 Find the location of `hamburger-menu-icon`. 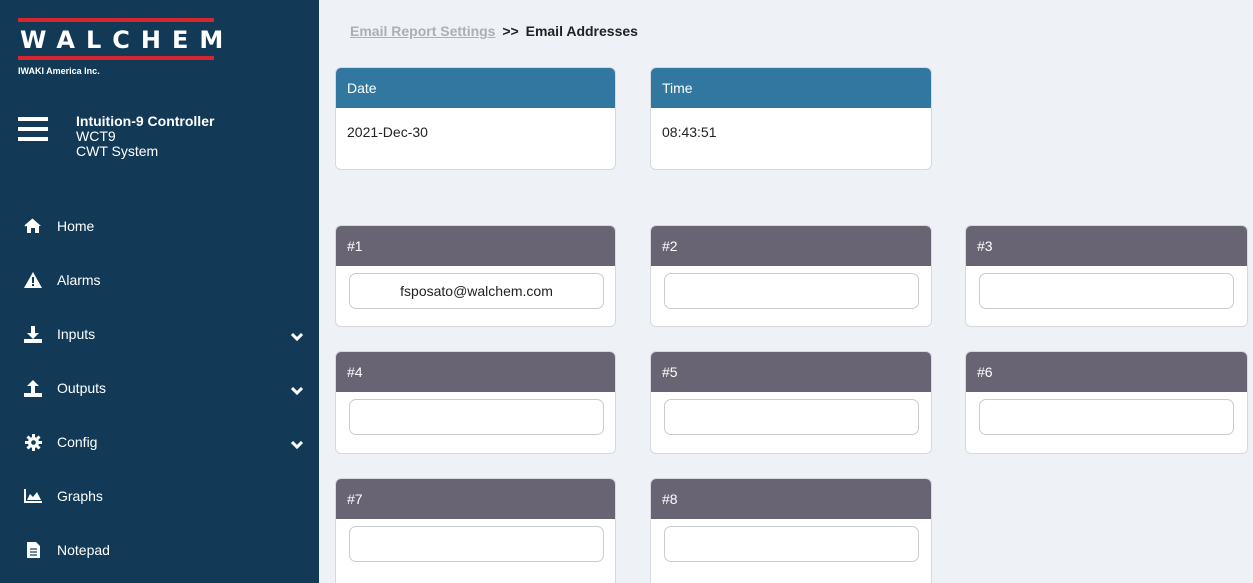

hamburger-menu-icon is located at coordinates (34, 130).